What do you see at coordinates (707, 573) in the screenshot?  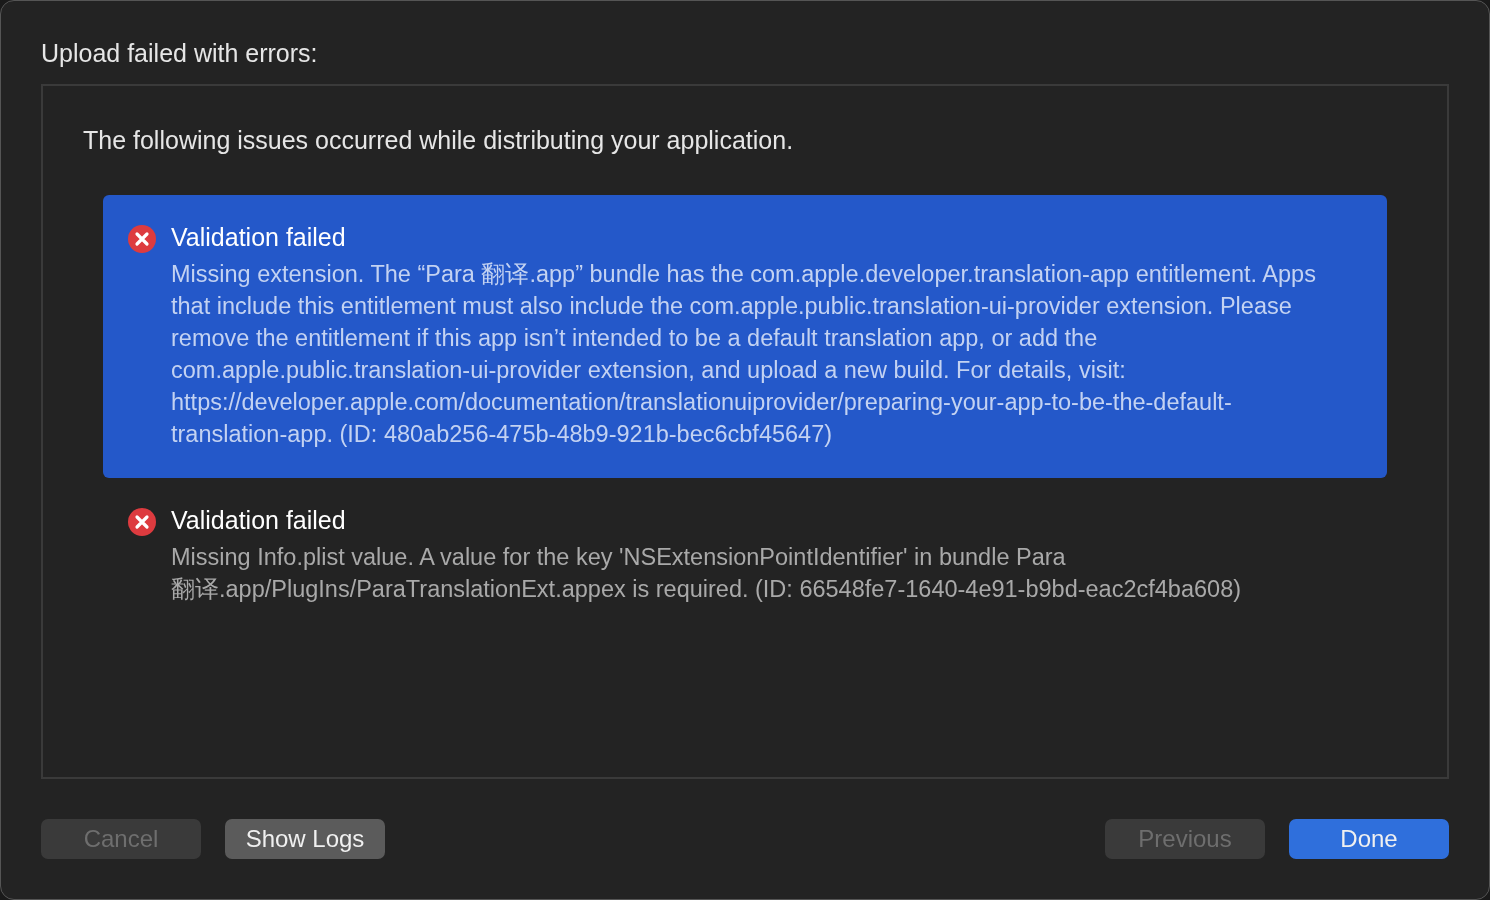 I see `issue-message: Missing Info.plist value. A value for the key 'NSExtensionPointIdentifier' in bundle Para 翻译.app/PlugIns/ParaTranslationExt.appex is required. (ID: 66548fe7-1640-4e91-b9bd-eac2cf4ba608)` at bounding box center [707, 573].